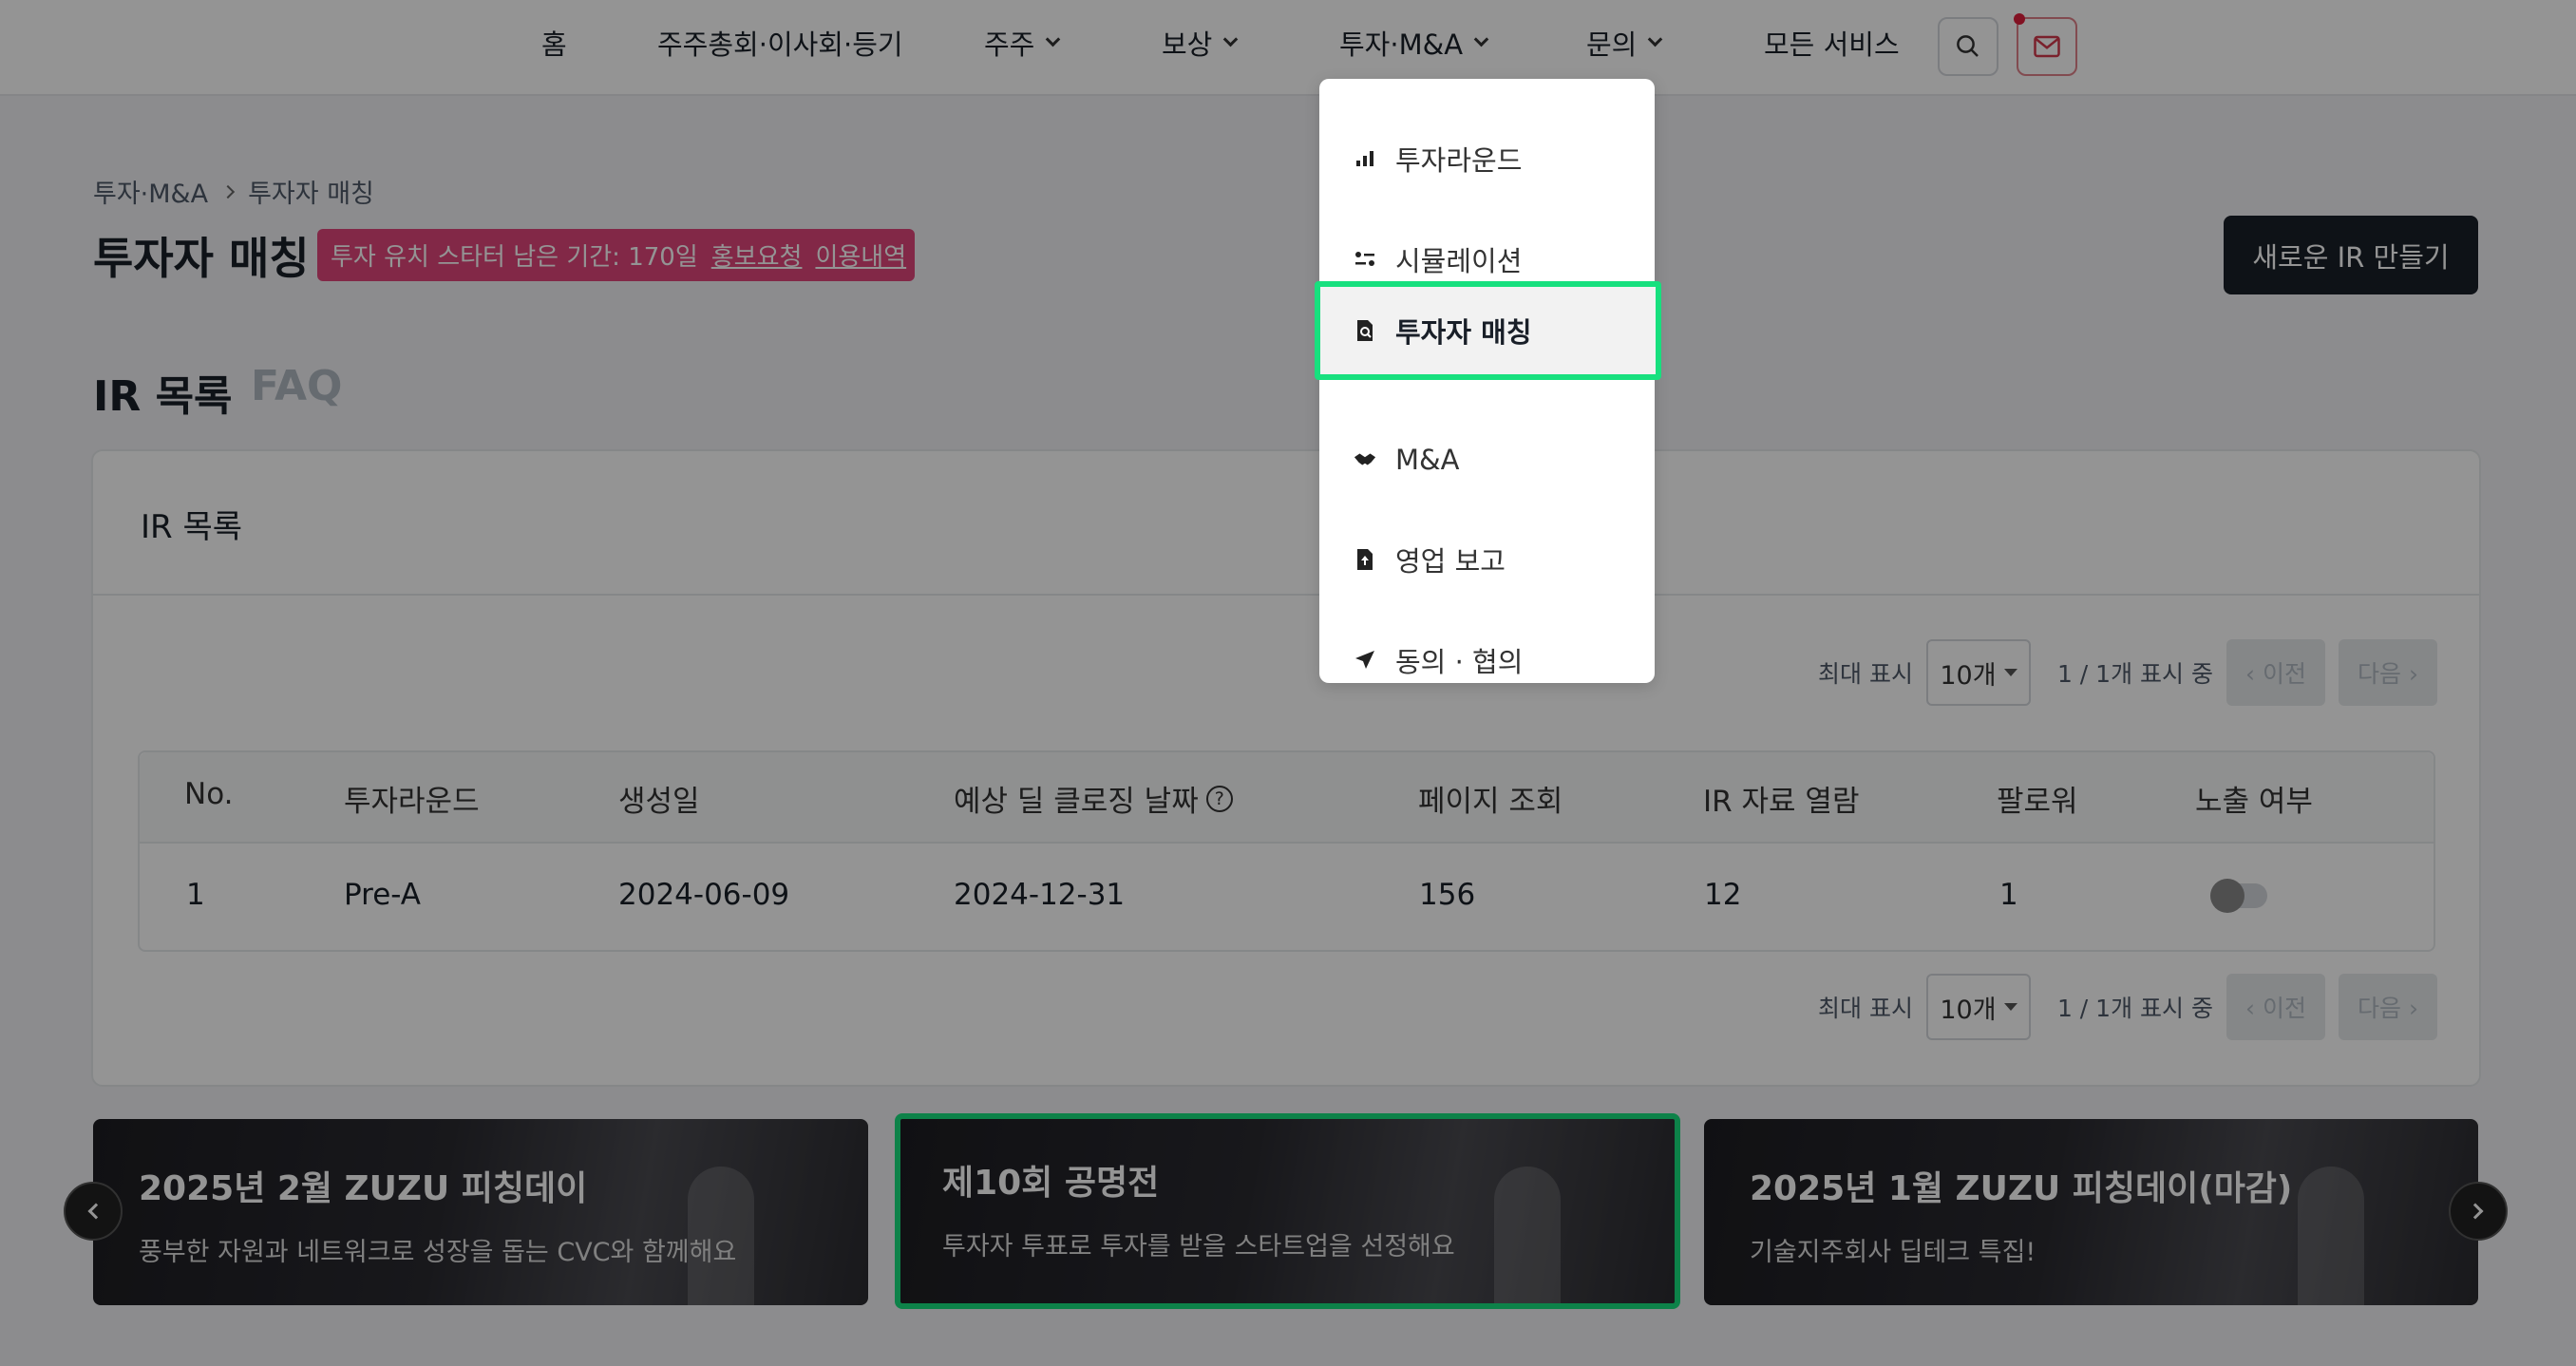 The height and width of the screenshot is (1366, 2576). What do you see at coordinates (1488, 381) in the screenshot?
I see `investment-dropdown-menu: 투자라운드 시뮬레이션 투자자 매칭 M&A 영업 보고 동의 · 협의` at bounding box center [1488, 381].